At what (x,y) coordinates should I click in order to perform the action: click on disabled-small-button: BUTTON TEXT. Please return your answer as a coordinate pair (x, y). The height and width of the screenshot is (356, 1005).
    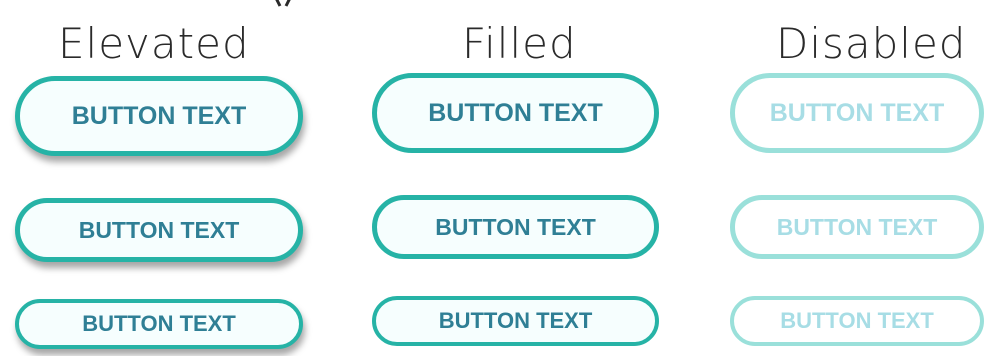
    Looking at the image, I should click on (857, 321).